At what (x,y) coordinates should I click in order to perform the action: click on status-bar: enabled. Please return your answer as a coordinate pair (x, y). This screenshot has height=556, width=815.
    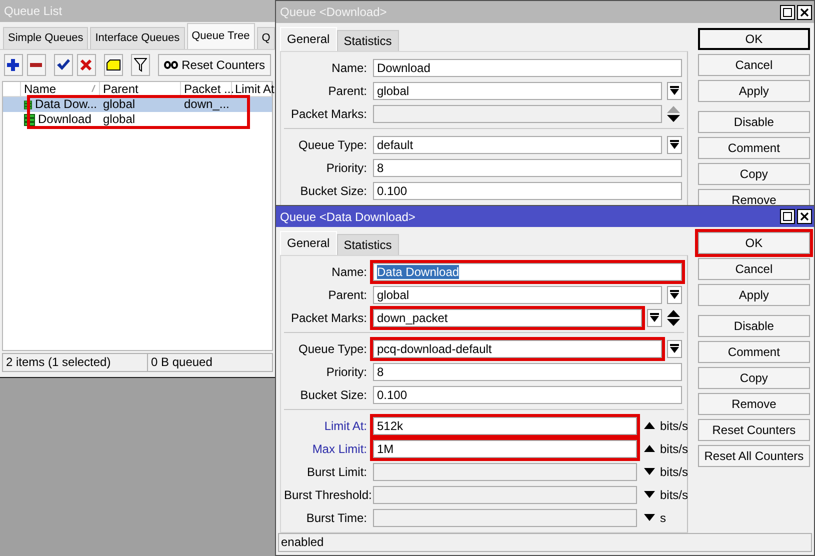
    Looking at the image, I should click on (545, 542).